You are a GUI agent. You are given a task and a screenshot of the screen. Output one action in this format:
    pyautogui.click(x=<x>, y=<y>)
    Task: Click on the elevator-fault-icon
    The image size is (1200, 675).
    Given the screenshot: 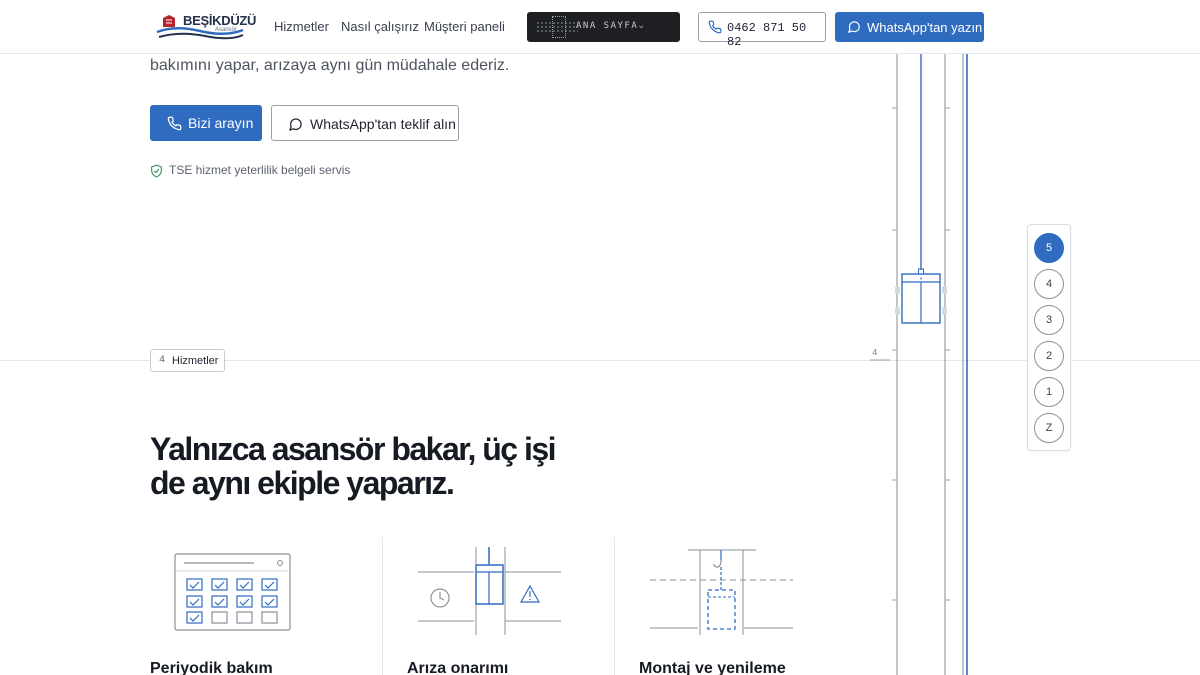 What is the action you would take?
    pyautogui.click(x=489, y=591)
    